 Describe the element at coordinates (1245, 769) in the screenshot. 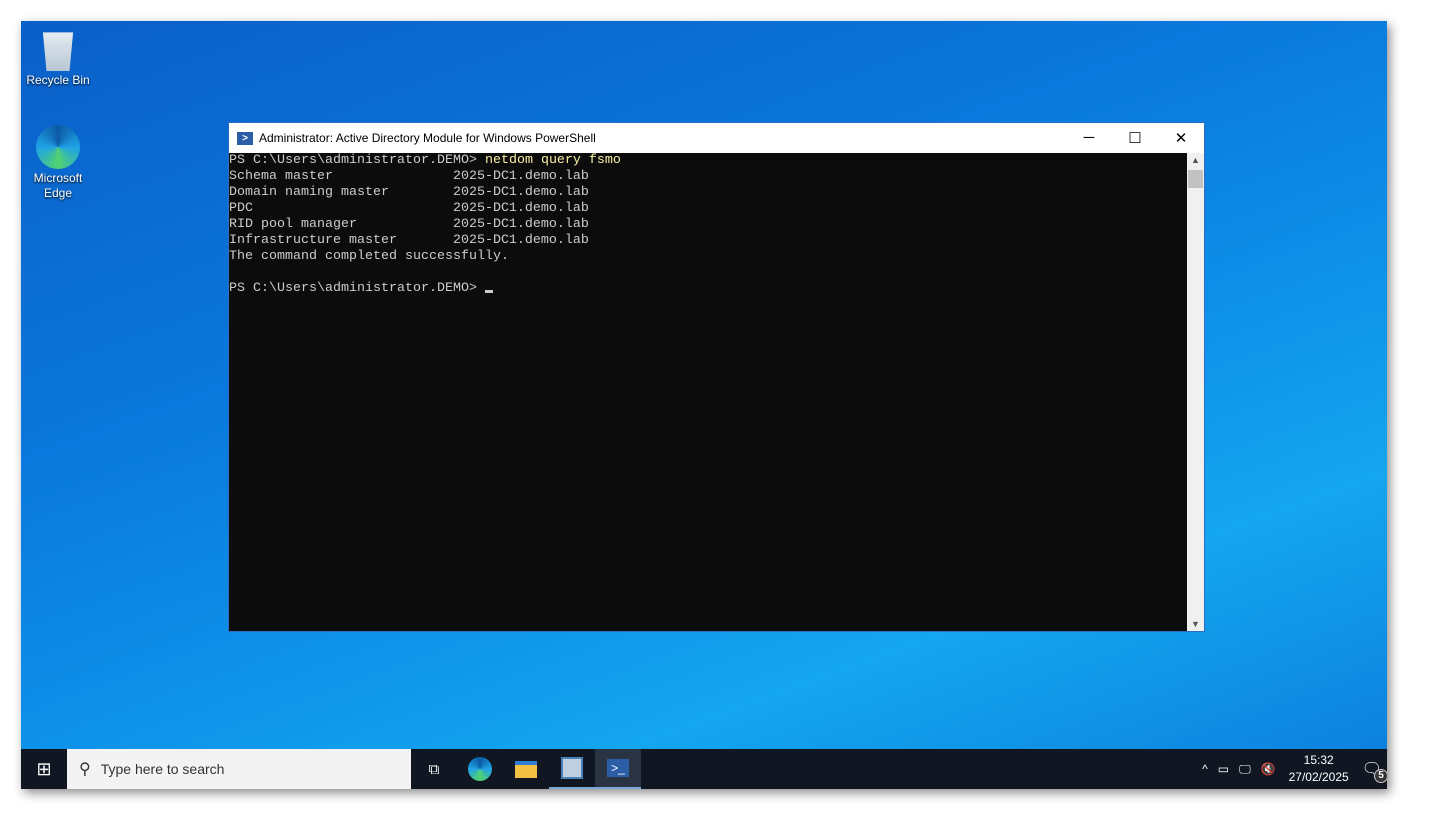

I see `network-icon: 🖵` at that location.